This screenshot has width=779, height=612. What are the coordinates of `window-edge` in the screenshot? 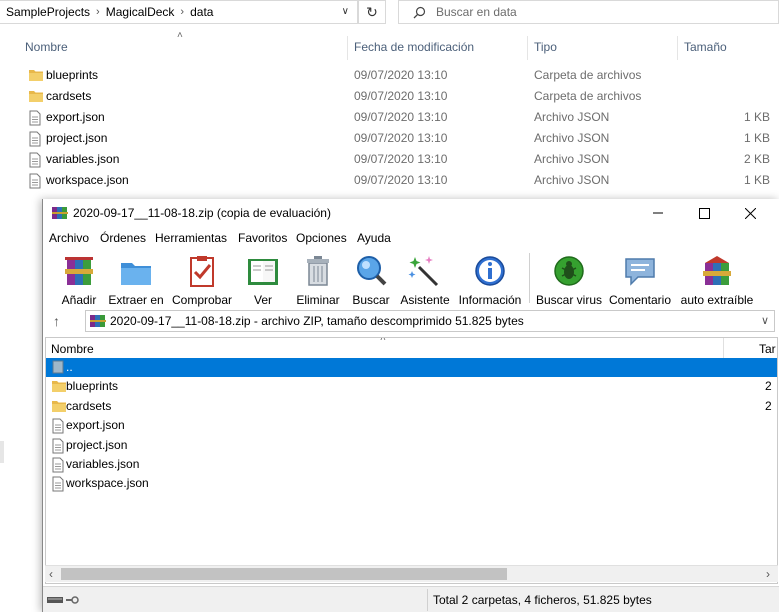 It's located at (2, 452).